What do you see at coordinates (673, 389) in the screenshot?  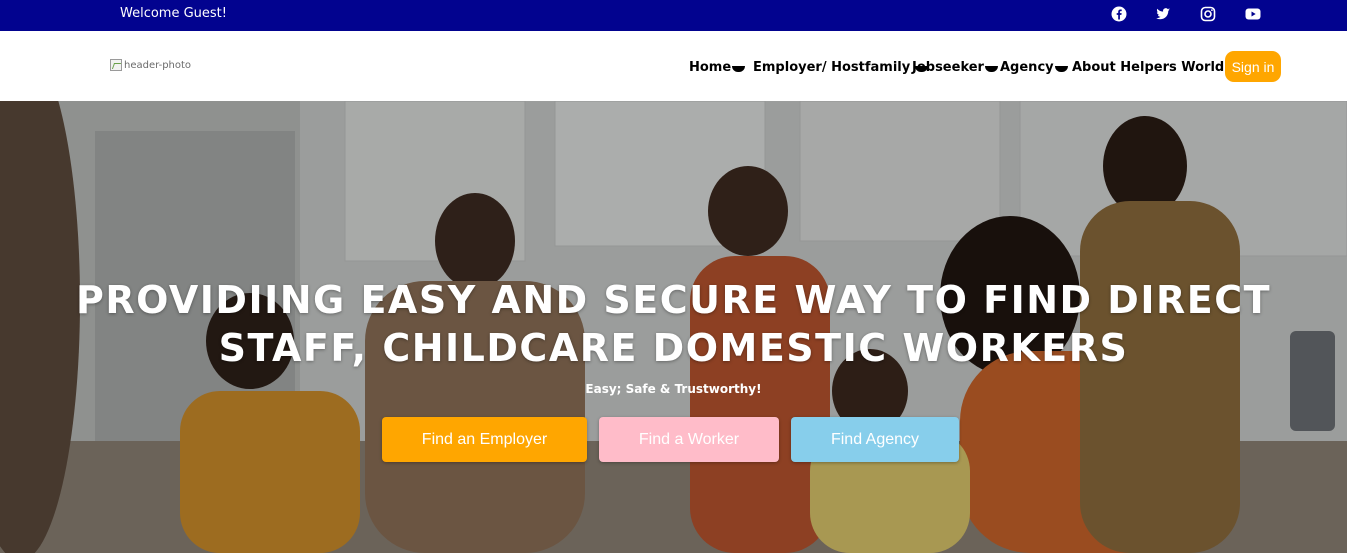 I see `hero-subtitle: Easy; Safe & Trustworthy!` at bounding box center [673, 389].